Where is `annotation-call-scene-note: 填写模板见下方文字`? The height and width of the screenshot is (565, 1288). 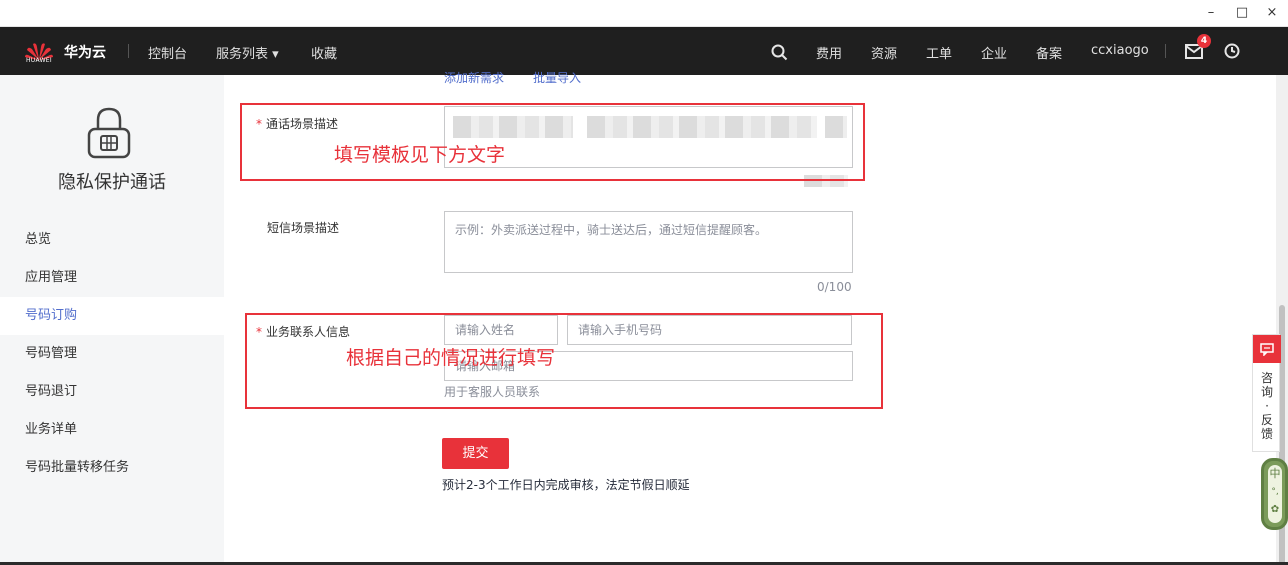
annotation-call-scene-note: 填写模板见下方文字 is located at coordinates (420, 155).